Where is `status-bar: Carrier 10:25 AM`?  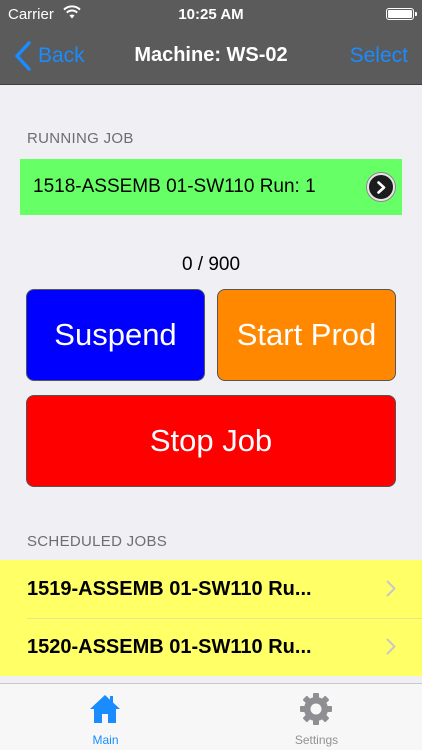
status-bar: Carrier 10:25 AM is located at coordinates (211, 14).